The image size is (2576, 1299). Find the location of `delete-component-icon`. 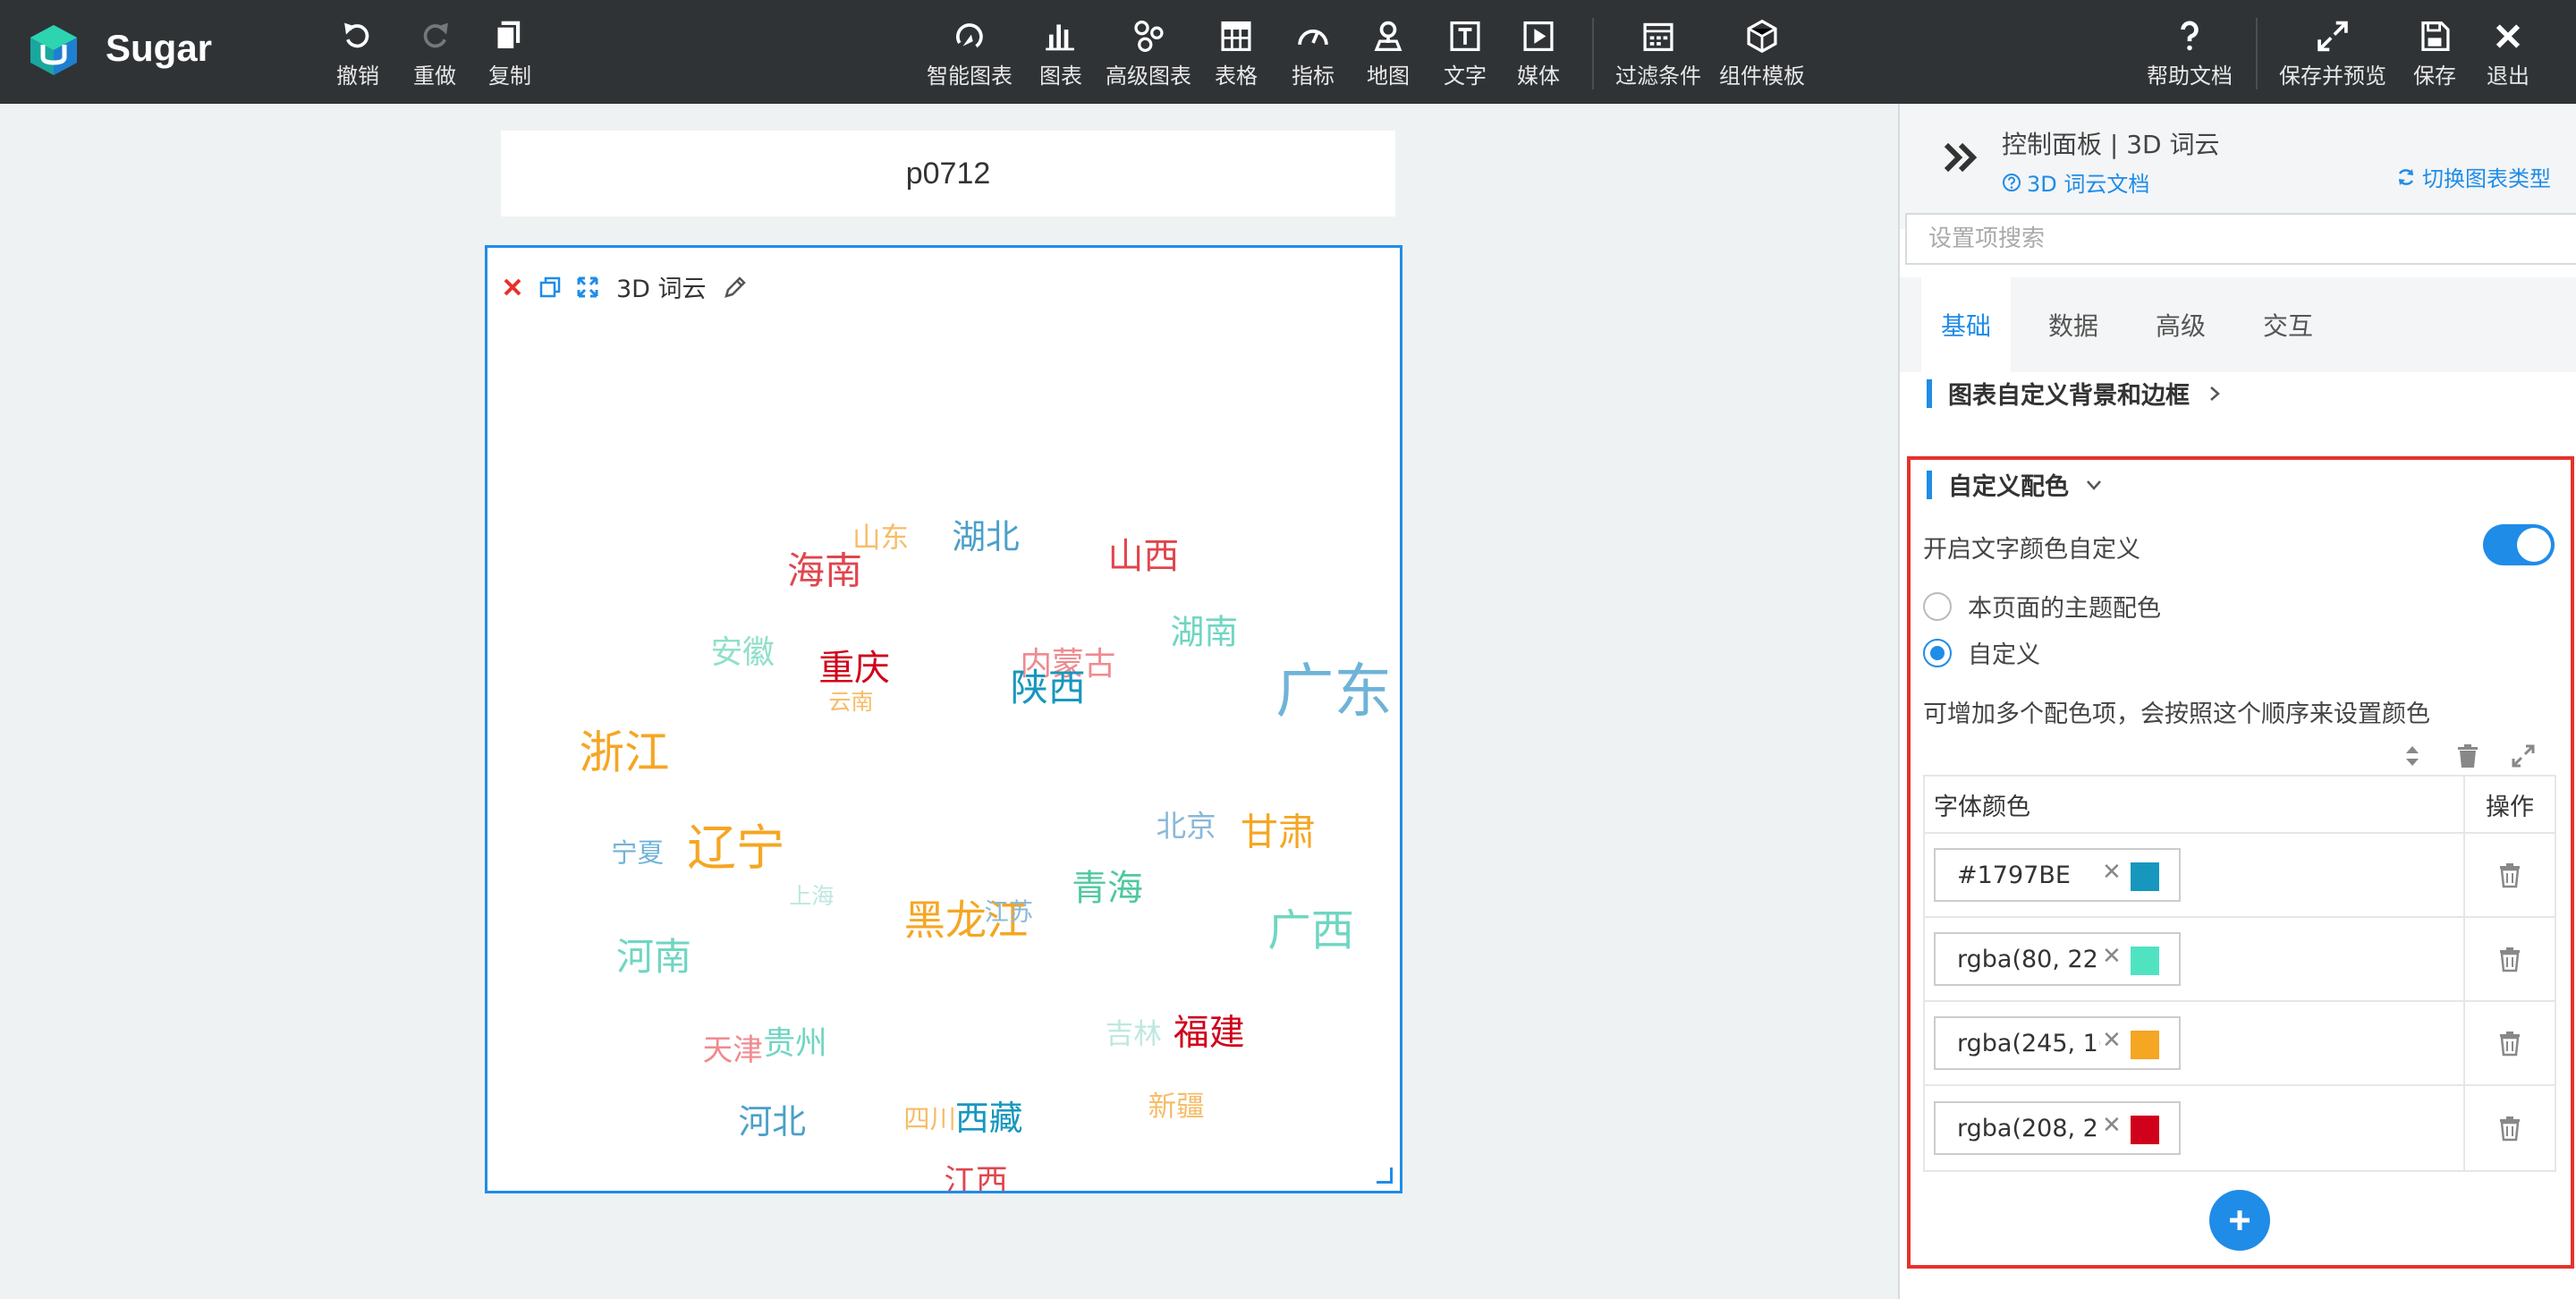

delete-component-icon is located at coordinates (512, 287).